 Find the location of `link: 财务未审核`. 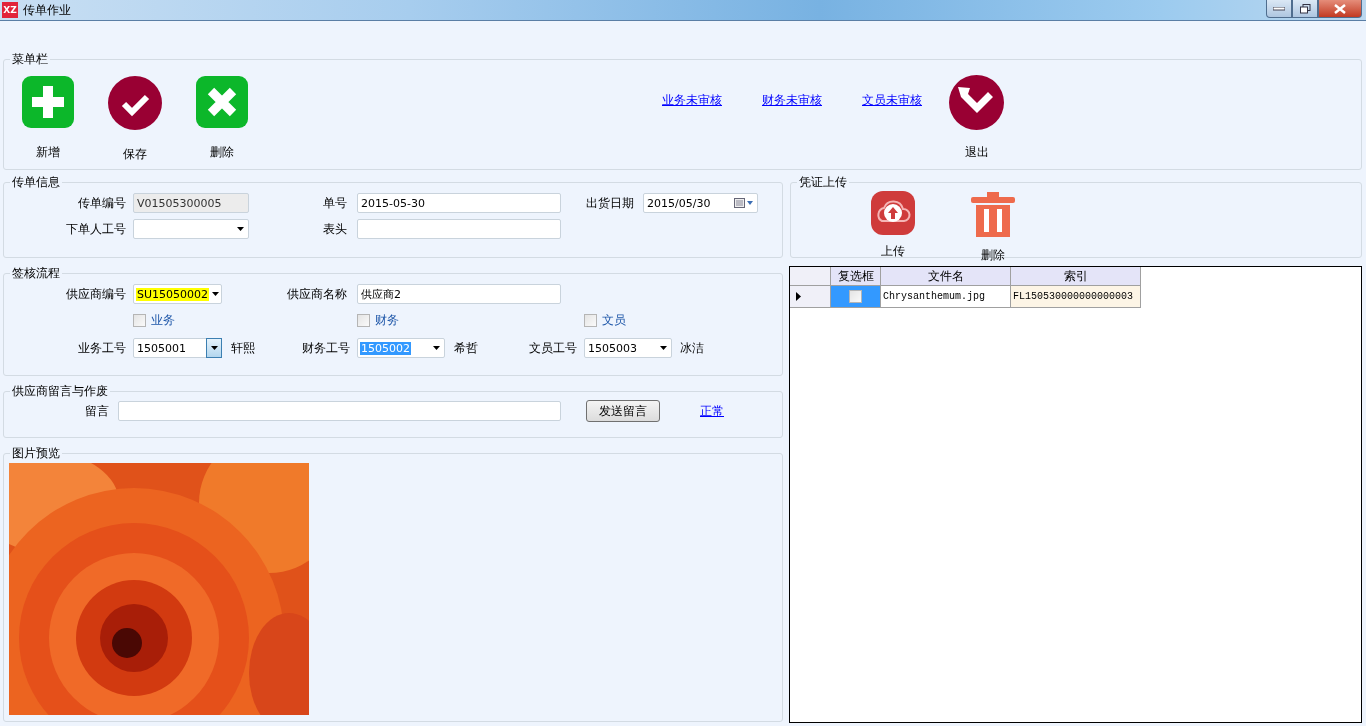

link: 财务未审核 is located at coordinates (792, 100).